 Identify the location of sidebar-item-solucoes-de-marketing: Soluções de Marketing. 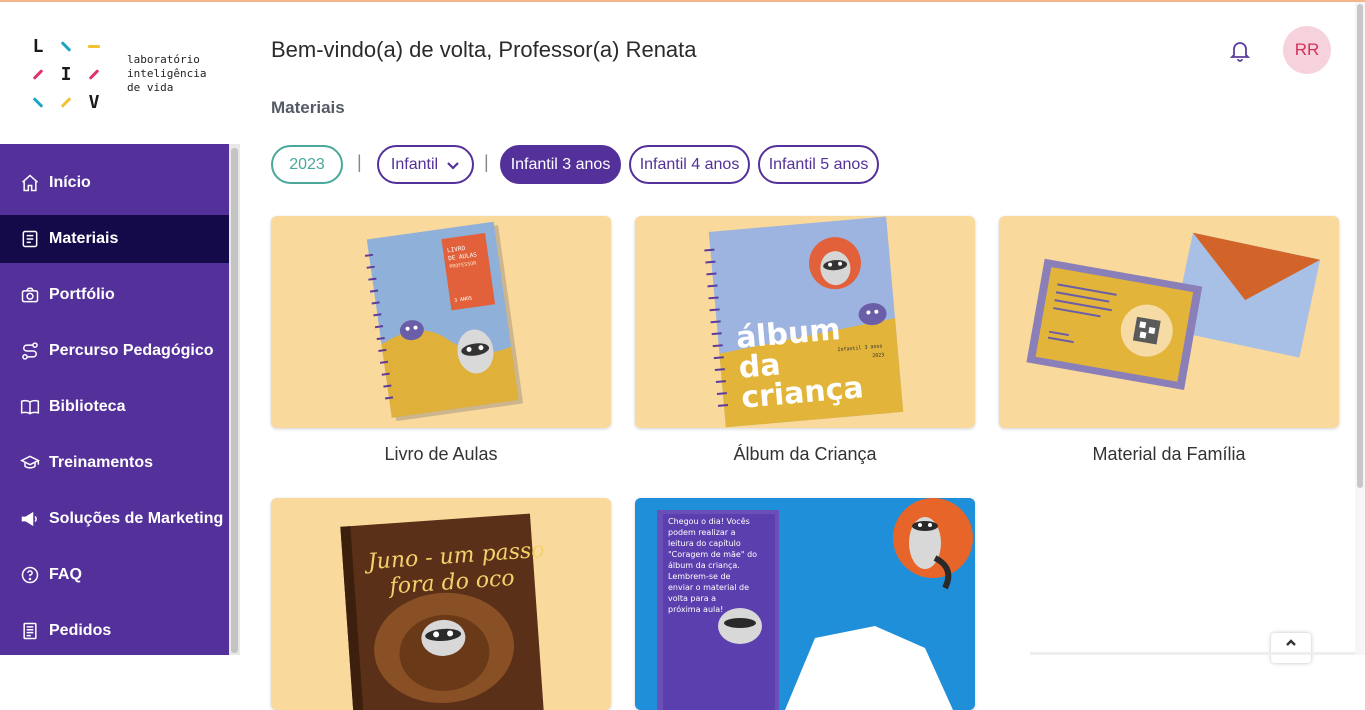
(114, 519).